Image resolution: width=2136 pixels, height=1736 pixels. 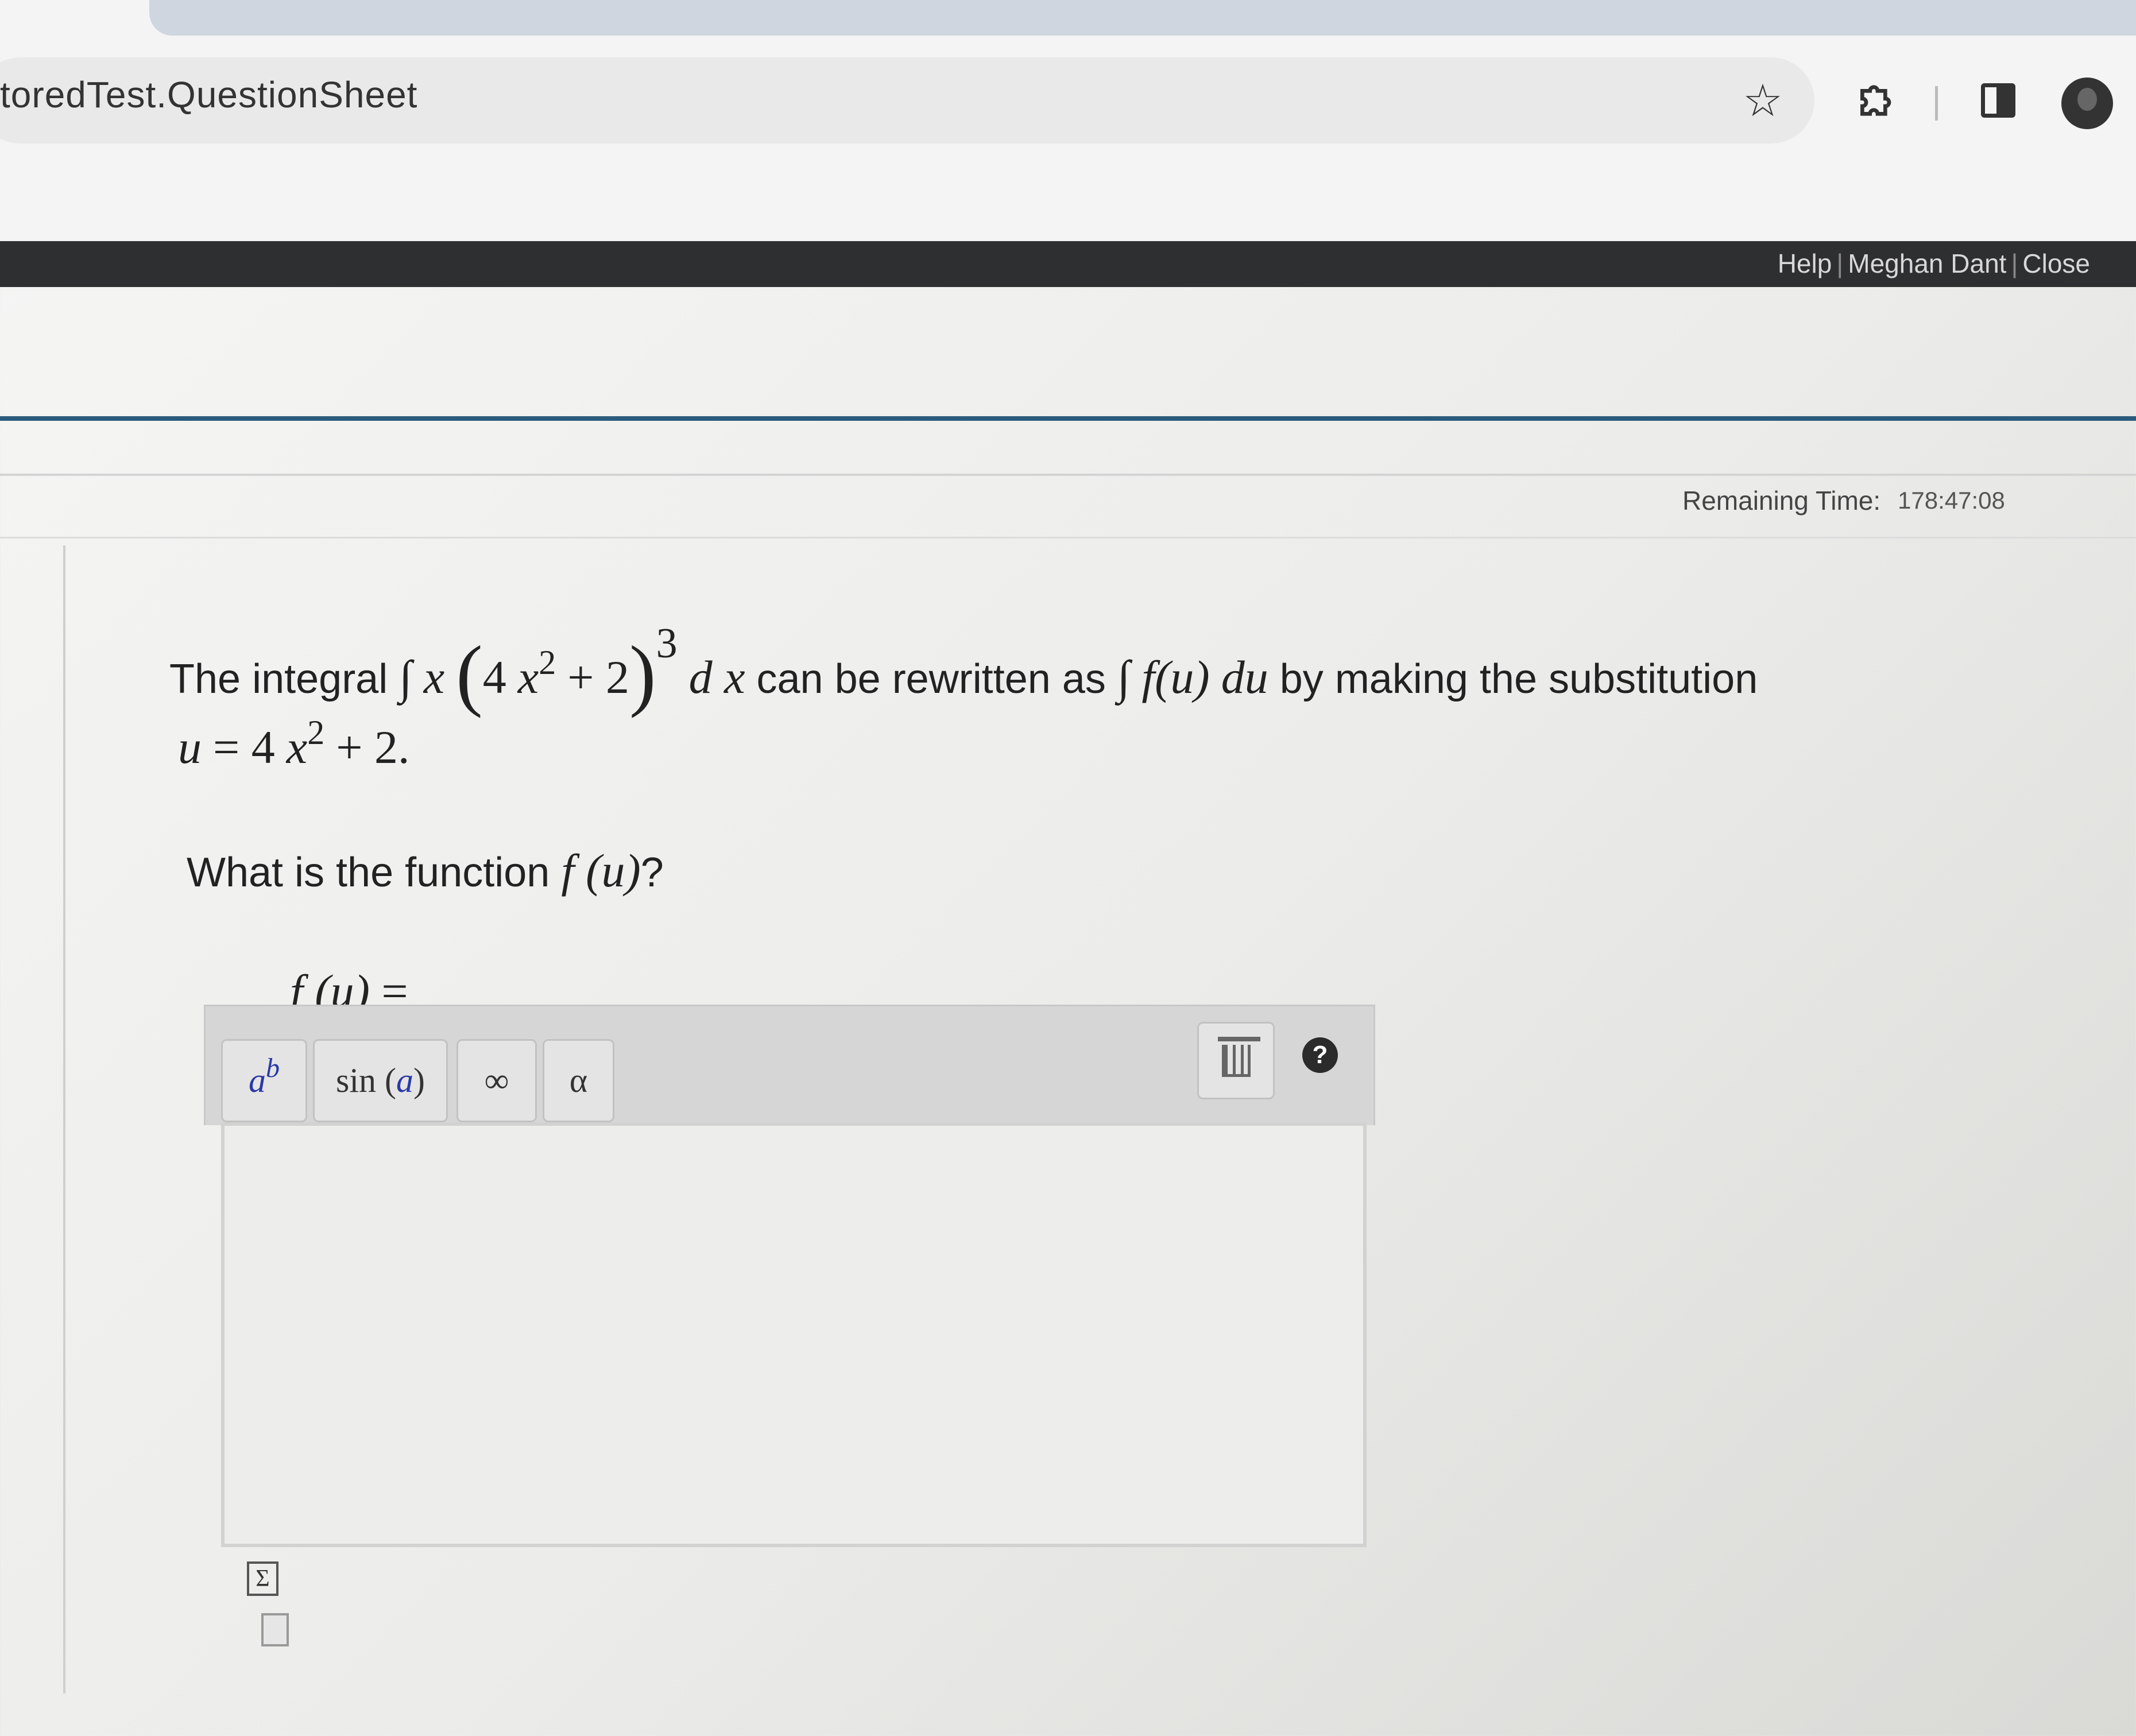 I want to click on prompt-text: What is the function, so click(x=368, y=873).